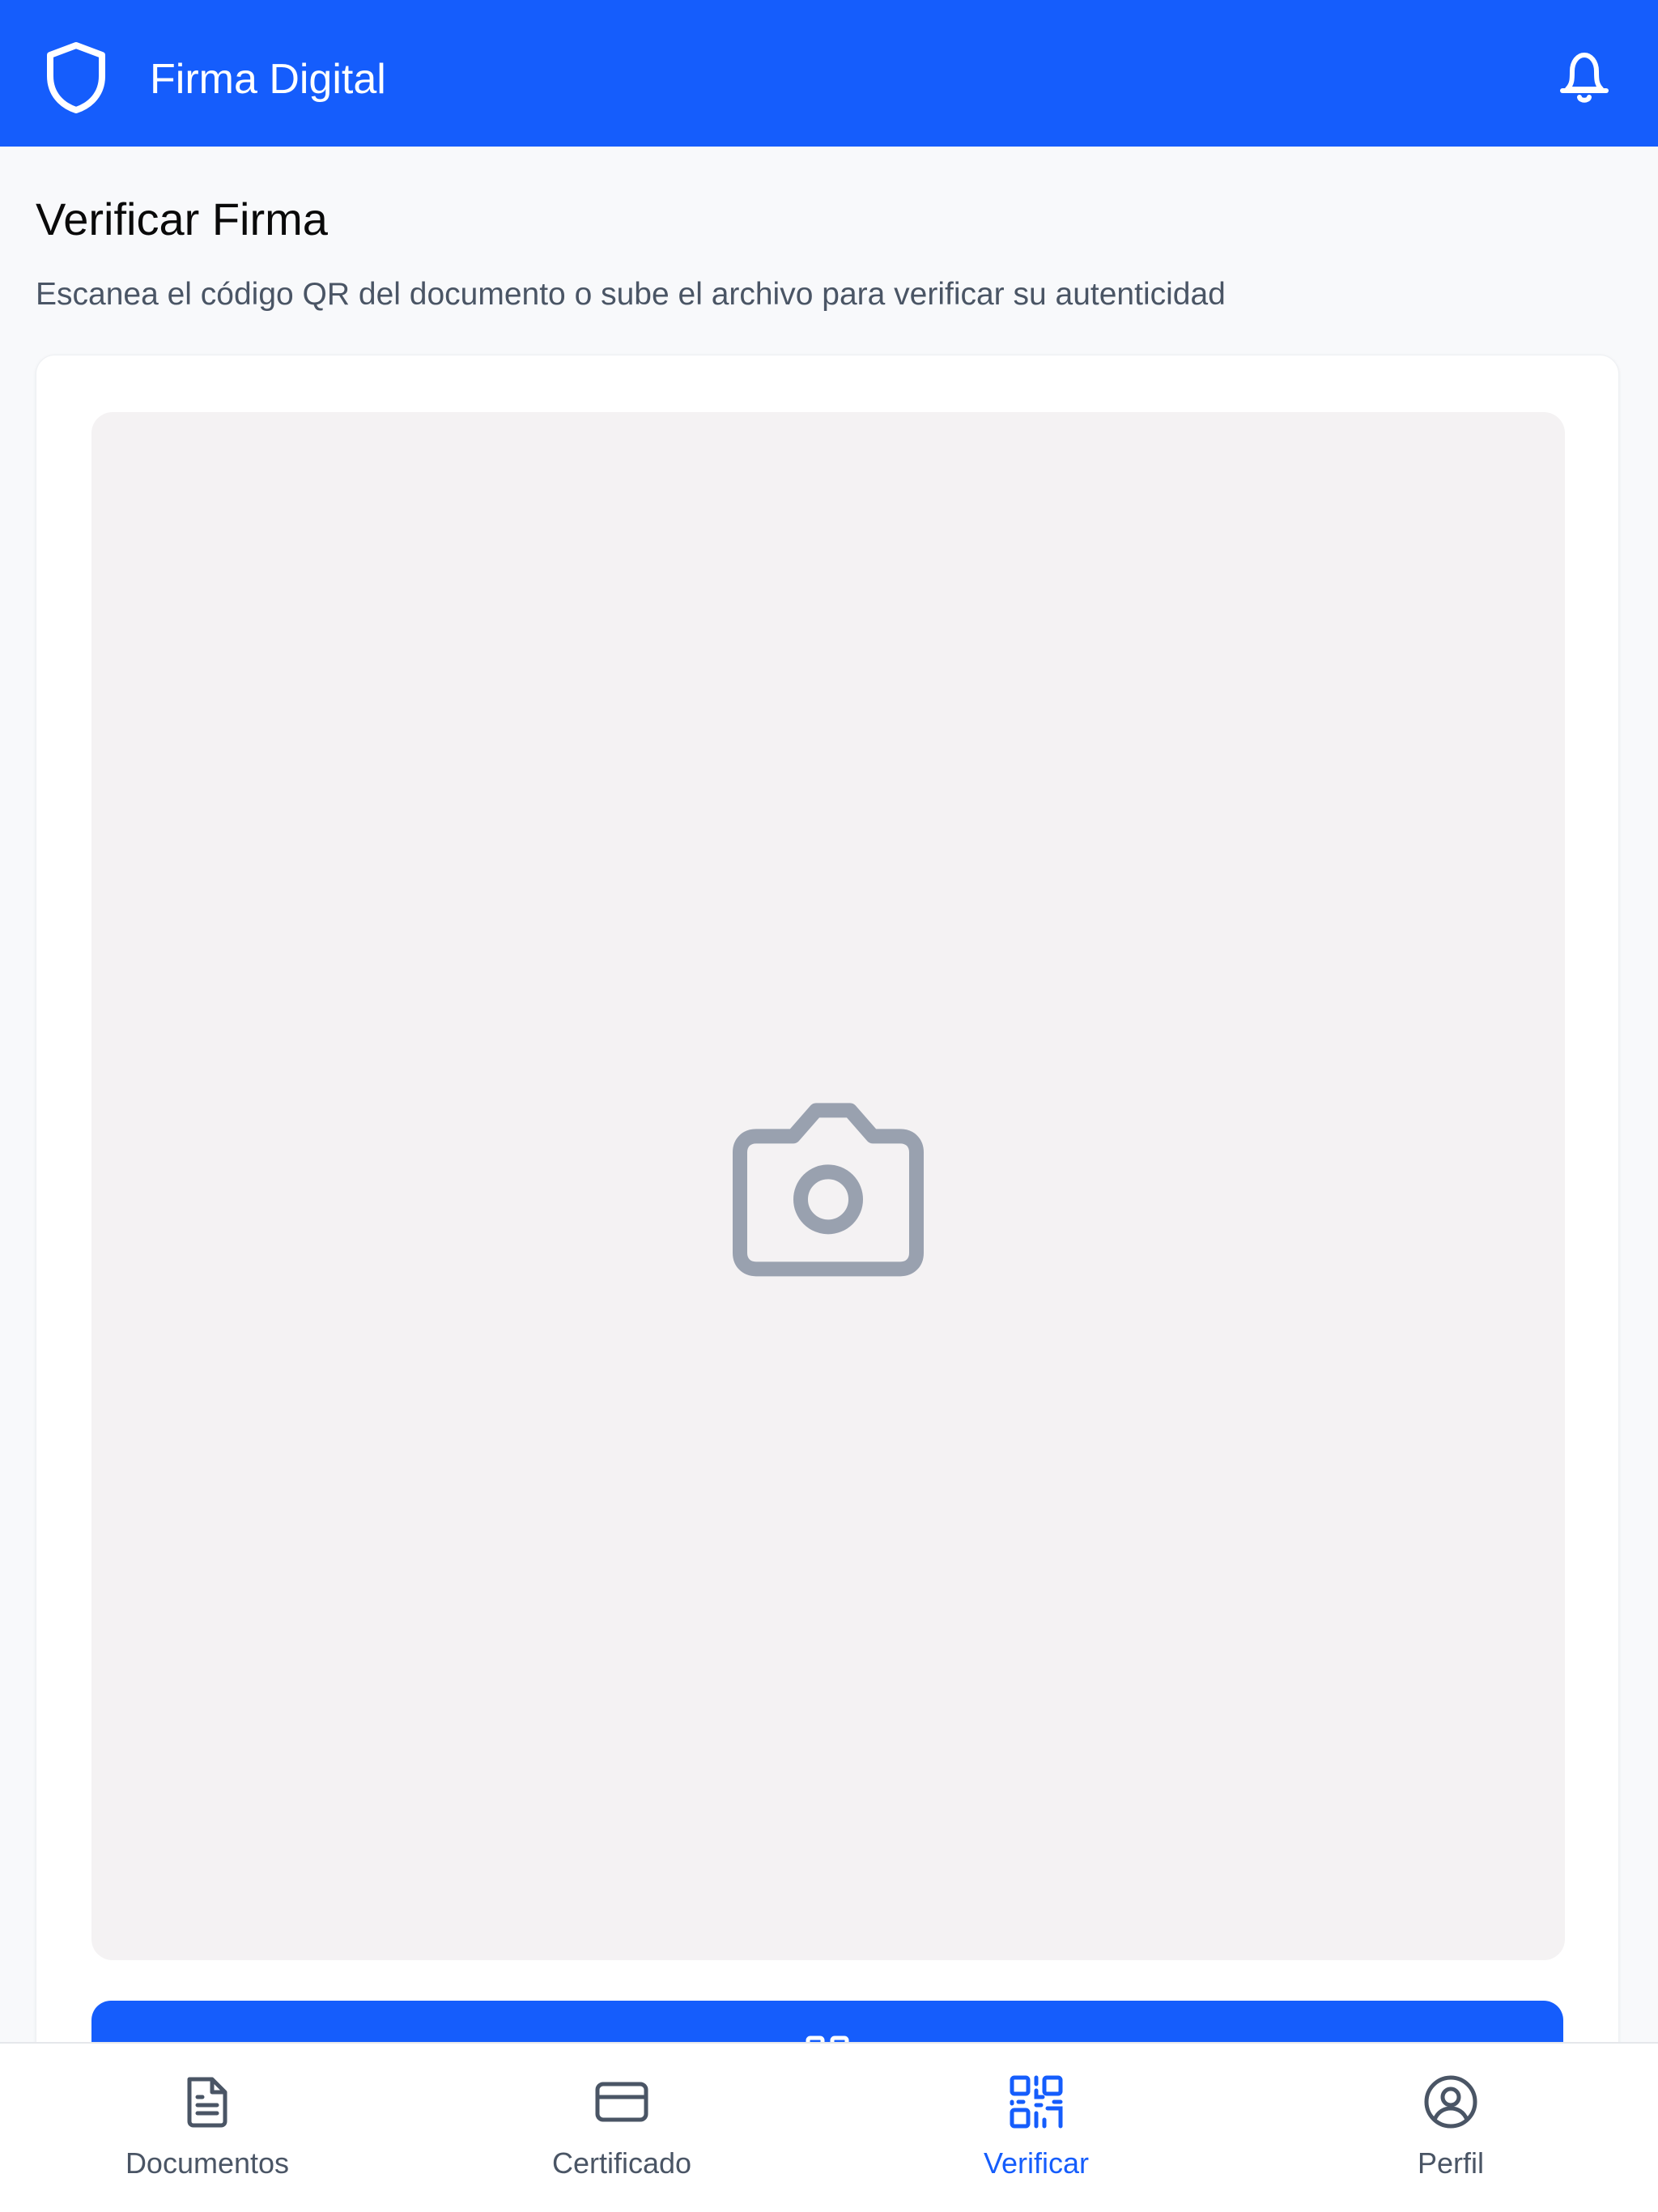 This screenshot has height=2212, width=1658. I want to click on user-circle-icon, so click(1450, 2102).